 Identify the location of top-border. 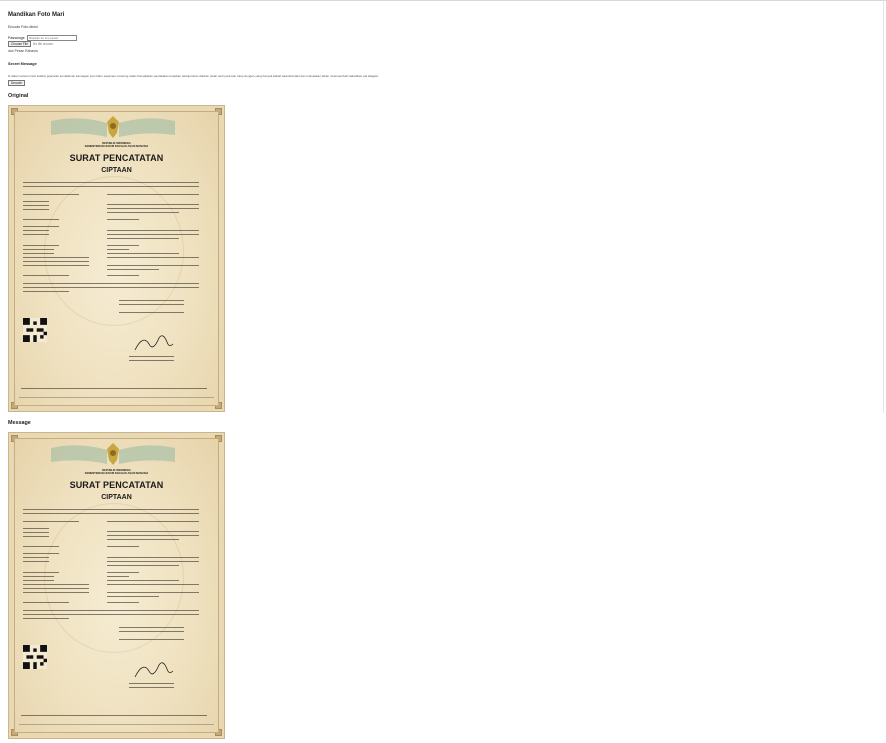
(443, 0).